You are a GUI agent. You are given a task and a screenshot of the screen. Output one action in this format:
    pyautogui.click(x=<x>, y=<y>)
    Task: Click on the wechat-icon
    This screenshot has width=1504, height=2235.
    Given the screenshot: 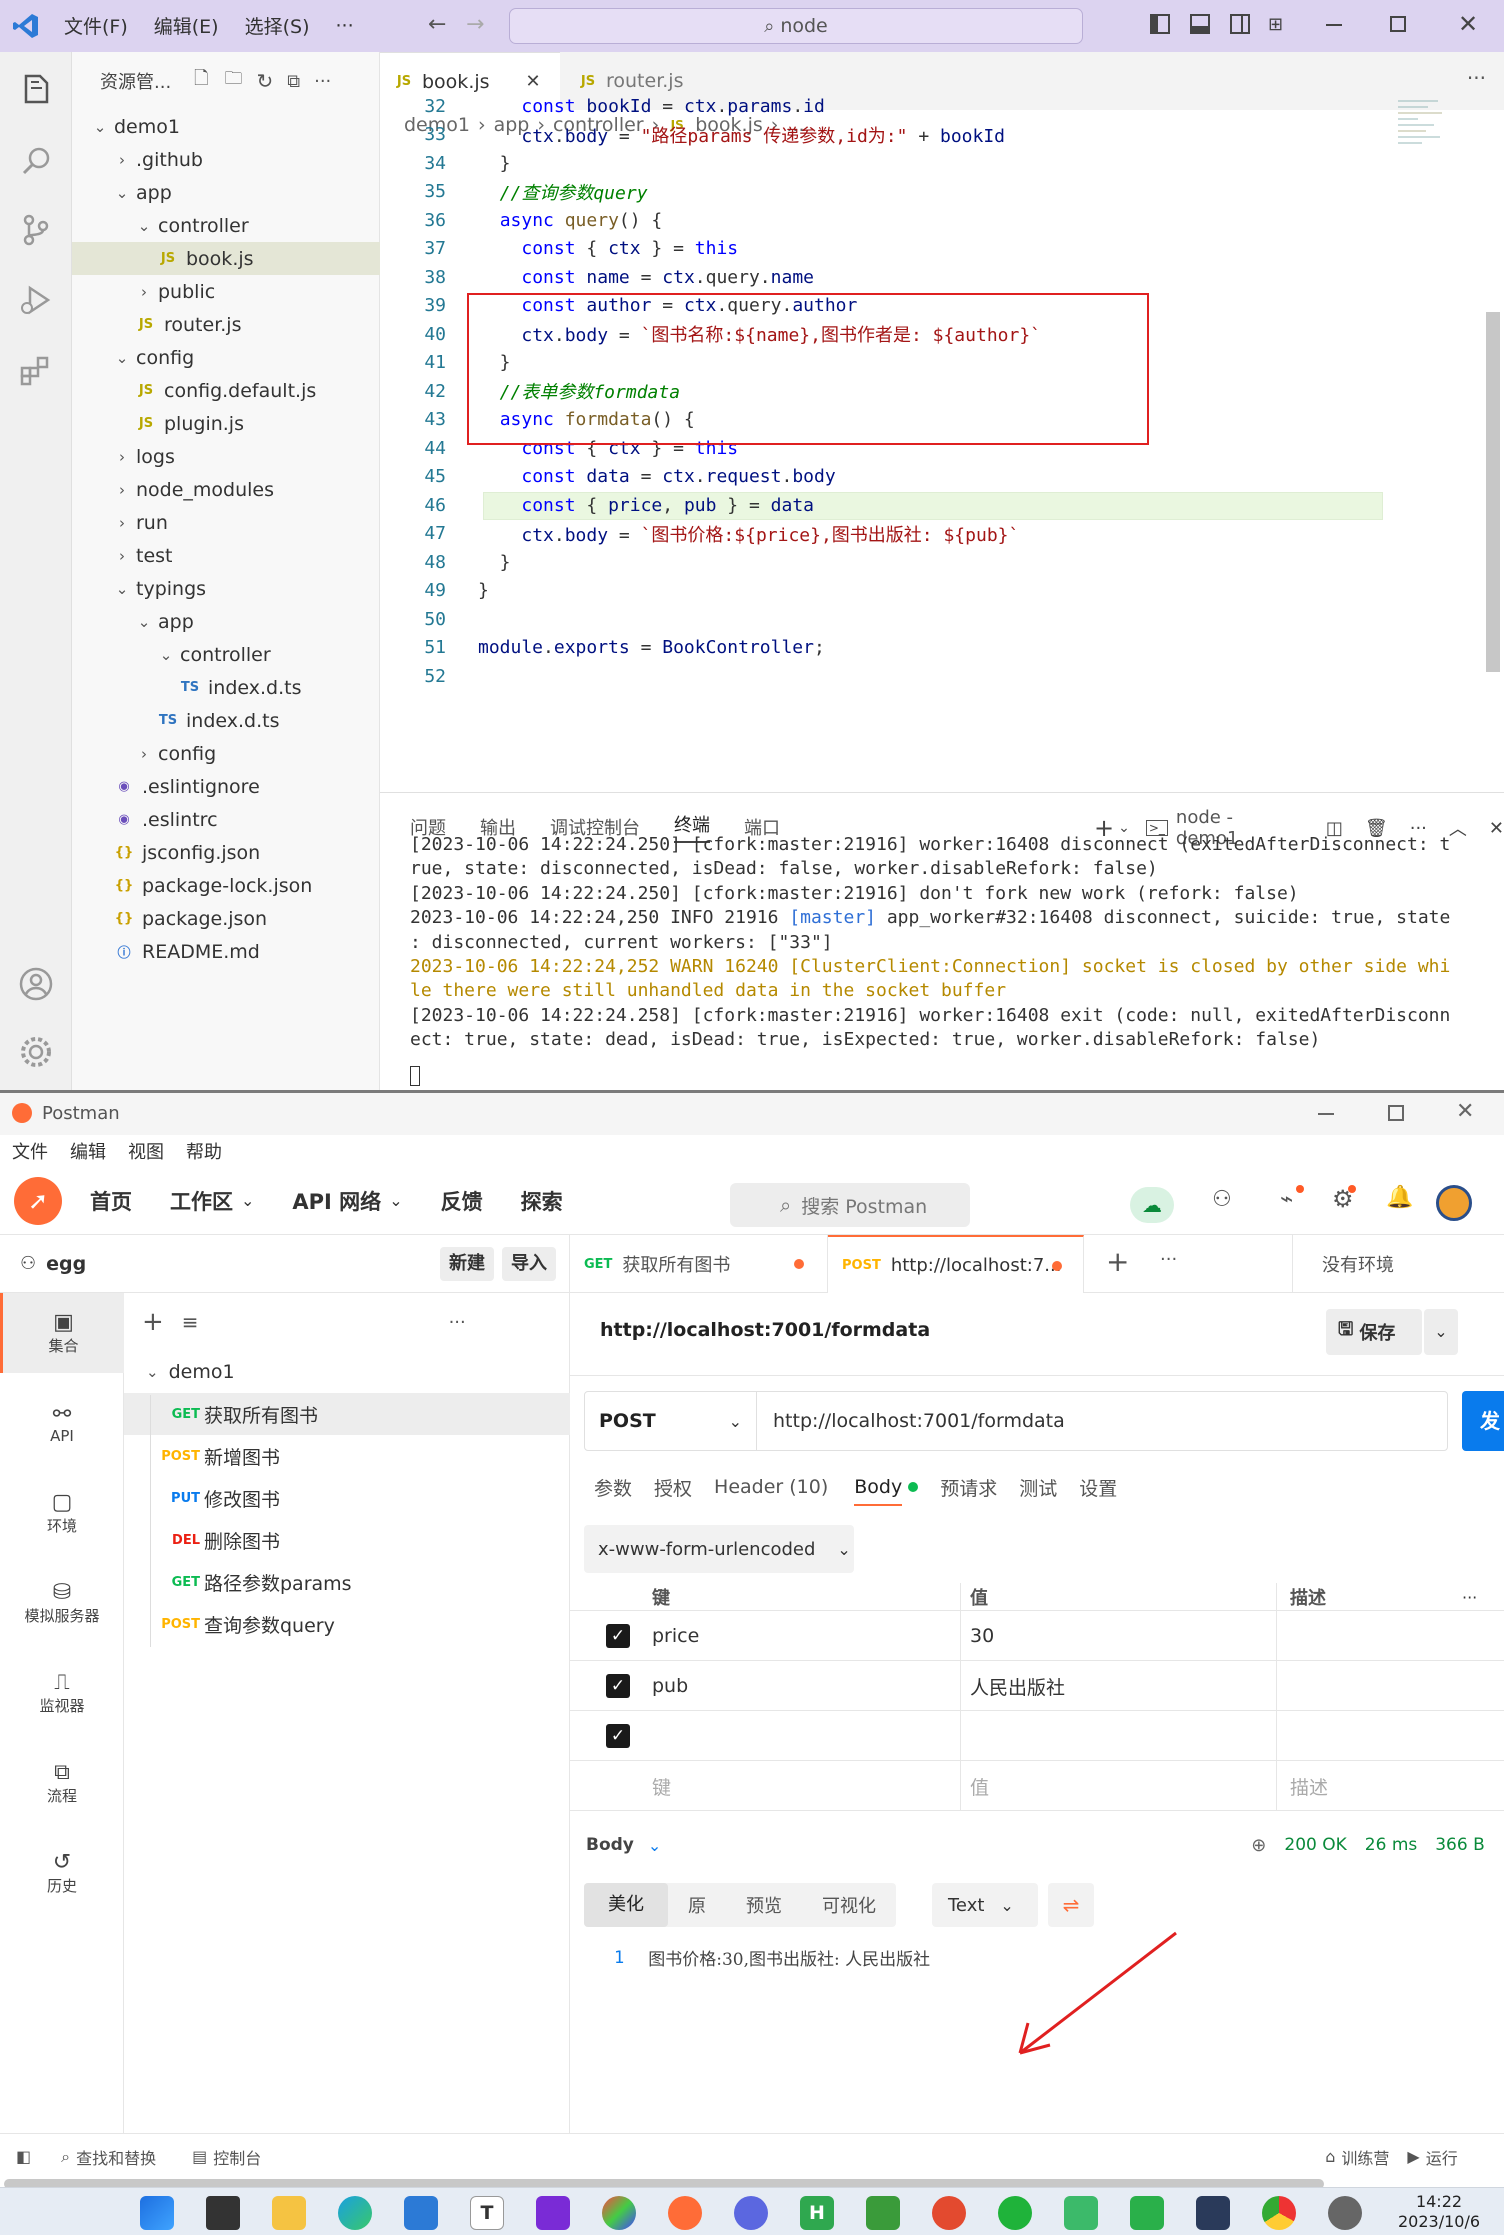 What is the action you would take?
    pyautogui.click(x=1015, y=2213)
    